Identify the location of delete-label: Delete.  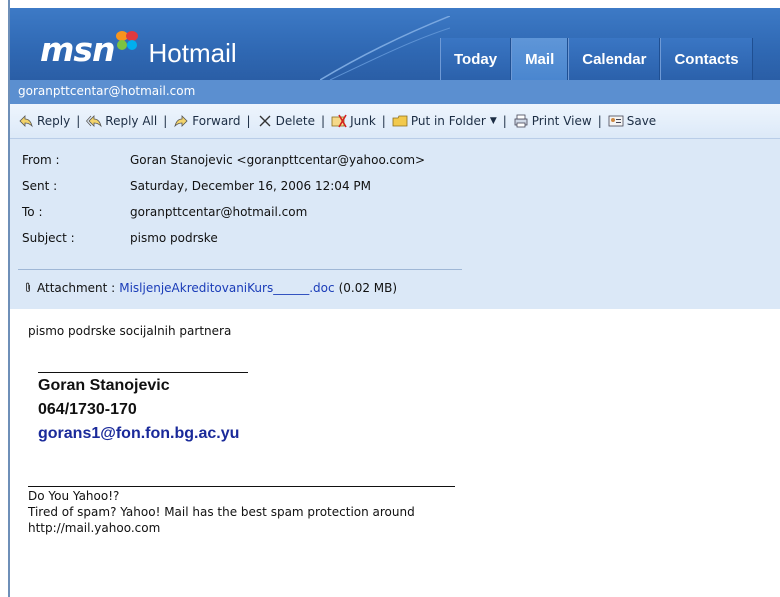
(295, 121).